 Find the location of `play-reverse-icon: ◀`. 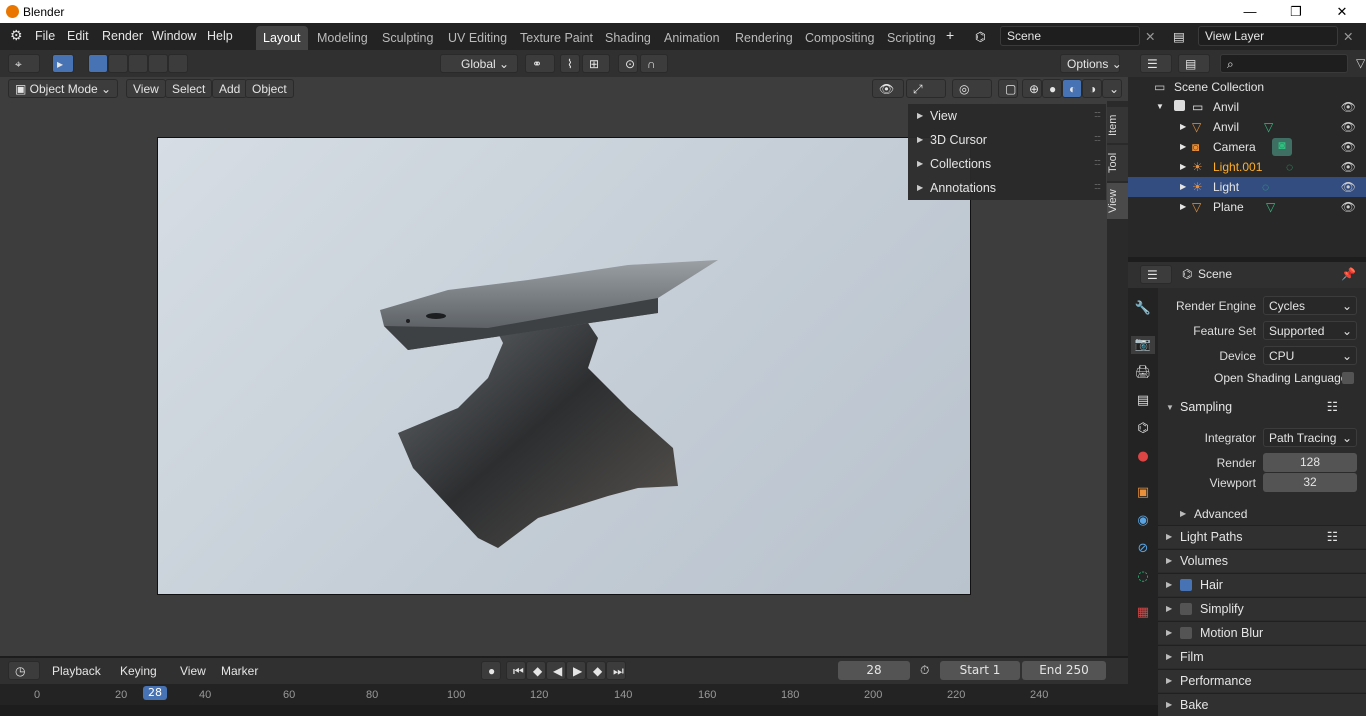

play-reverse-icon: ◀ is located at coordinates (556, 670).